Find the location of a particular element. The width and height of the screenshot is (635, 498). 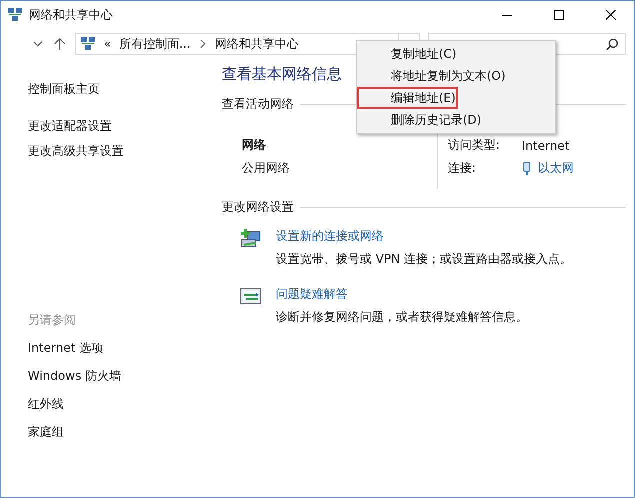

task-description: 诊断并修复网络问题，或者获得疑难解答信息。 is located at coordinates (402, 317).